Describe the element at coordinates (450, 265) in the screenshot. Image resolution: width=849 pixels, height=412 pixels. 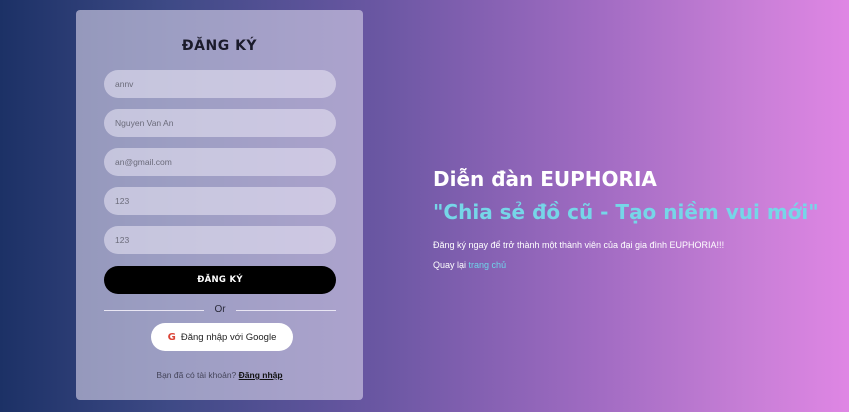
I see `back-text: Quay lại` at that location.